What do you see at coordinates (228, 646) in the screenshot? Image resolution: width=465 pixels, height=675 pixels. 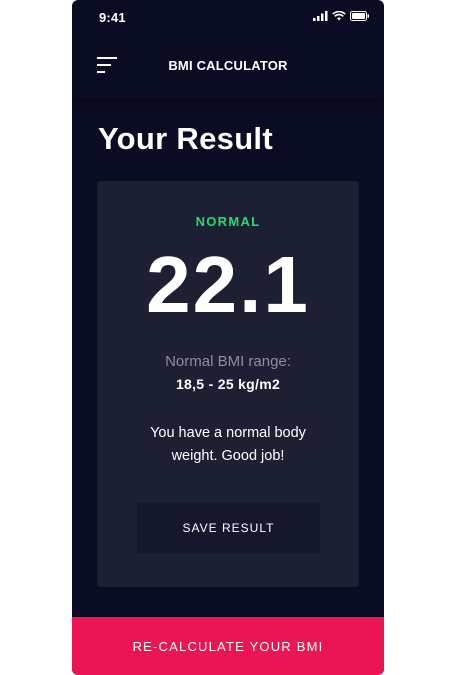 I see `recalculate-button: RE-CALCULATE YOUR BMI` at bounding box center [228, 646].